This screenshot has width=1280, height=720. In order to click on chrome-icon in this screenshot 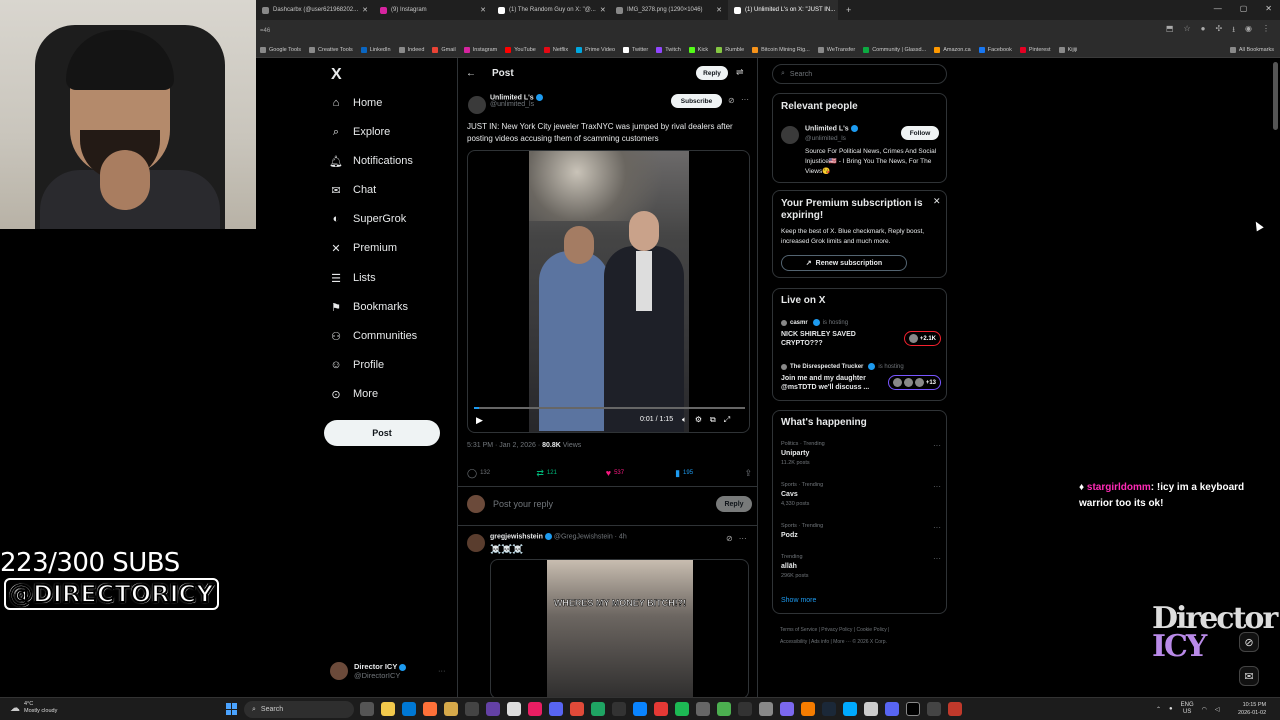, I will do `click(577, 709)`.